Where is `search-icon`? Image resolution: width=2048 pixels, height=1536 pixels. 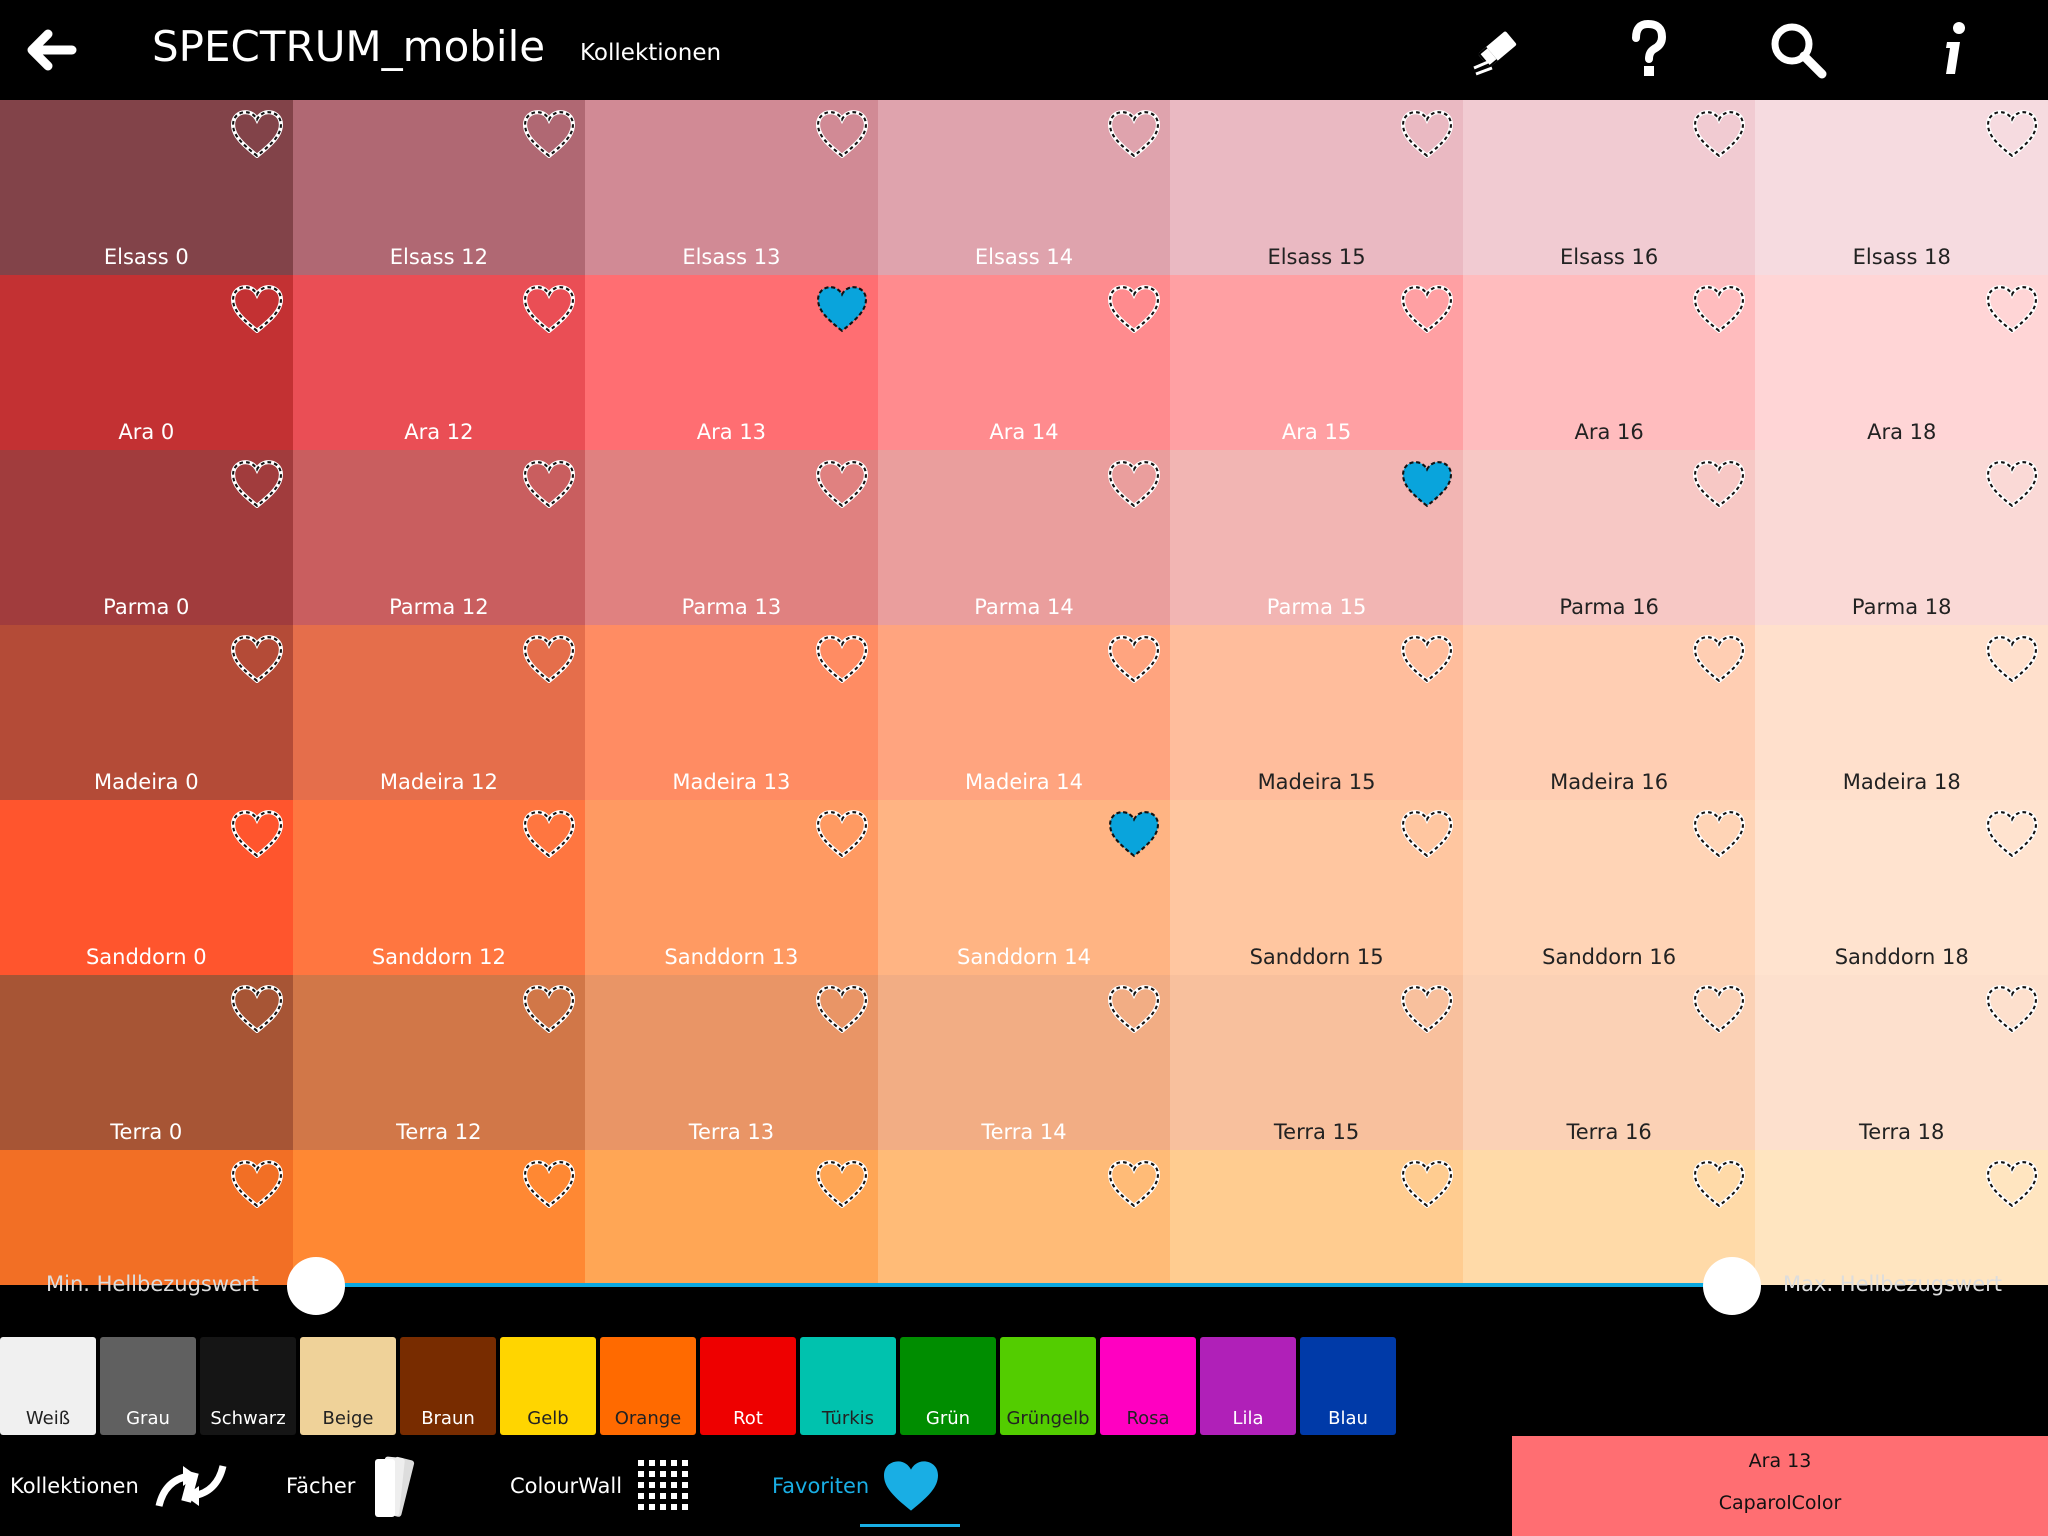 search-icon is located at coordinates (1798, 50).